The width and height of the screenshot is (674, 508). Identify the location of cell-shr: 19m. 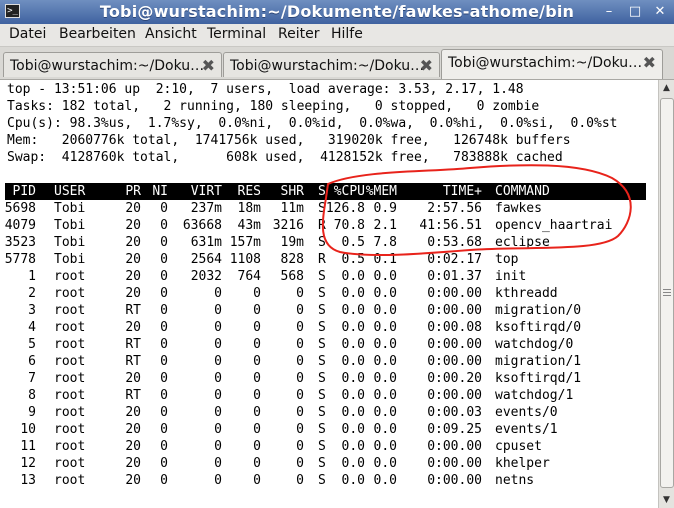
(292, 242).